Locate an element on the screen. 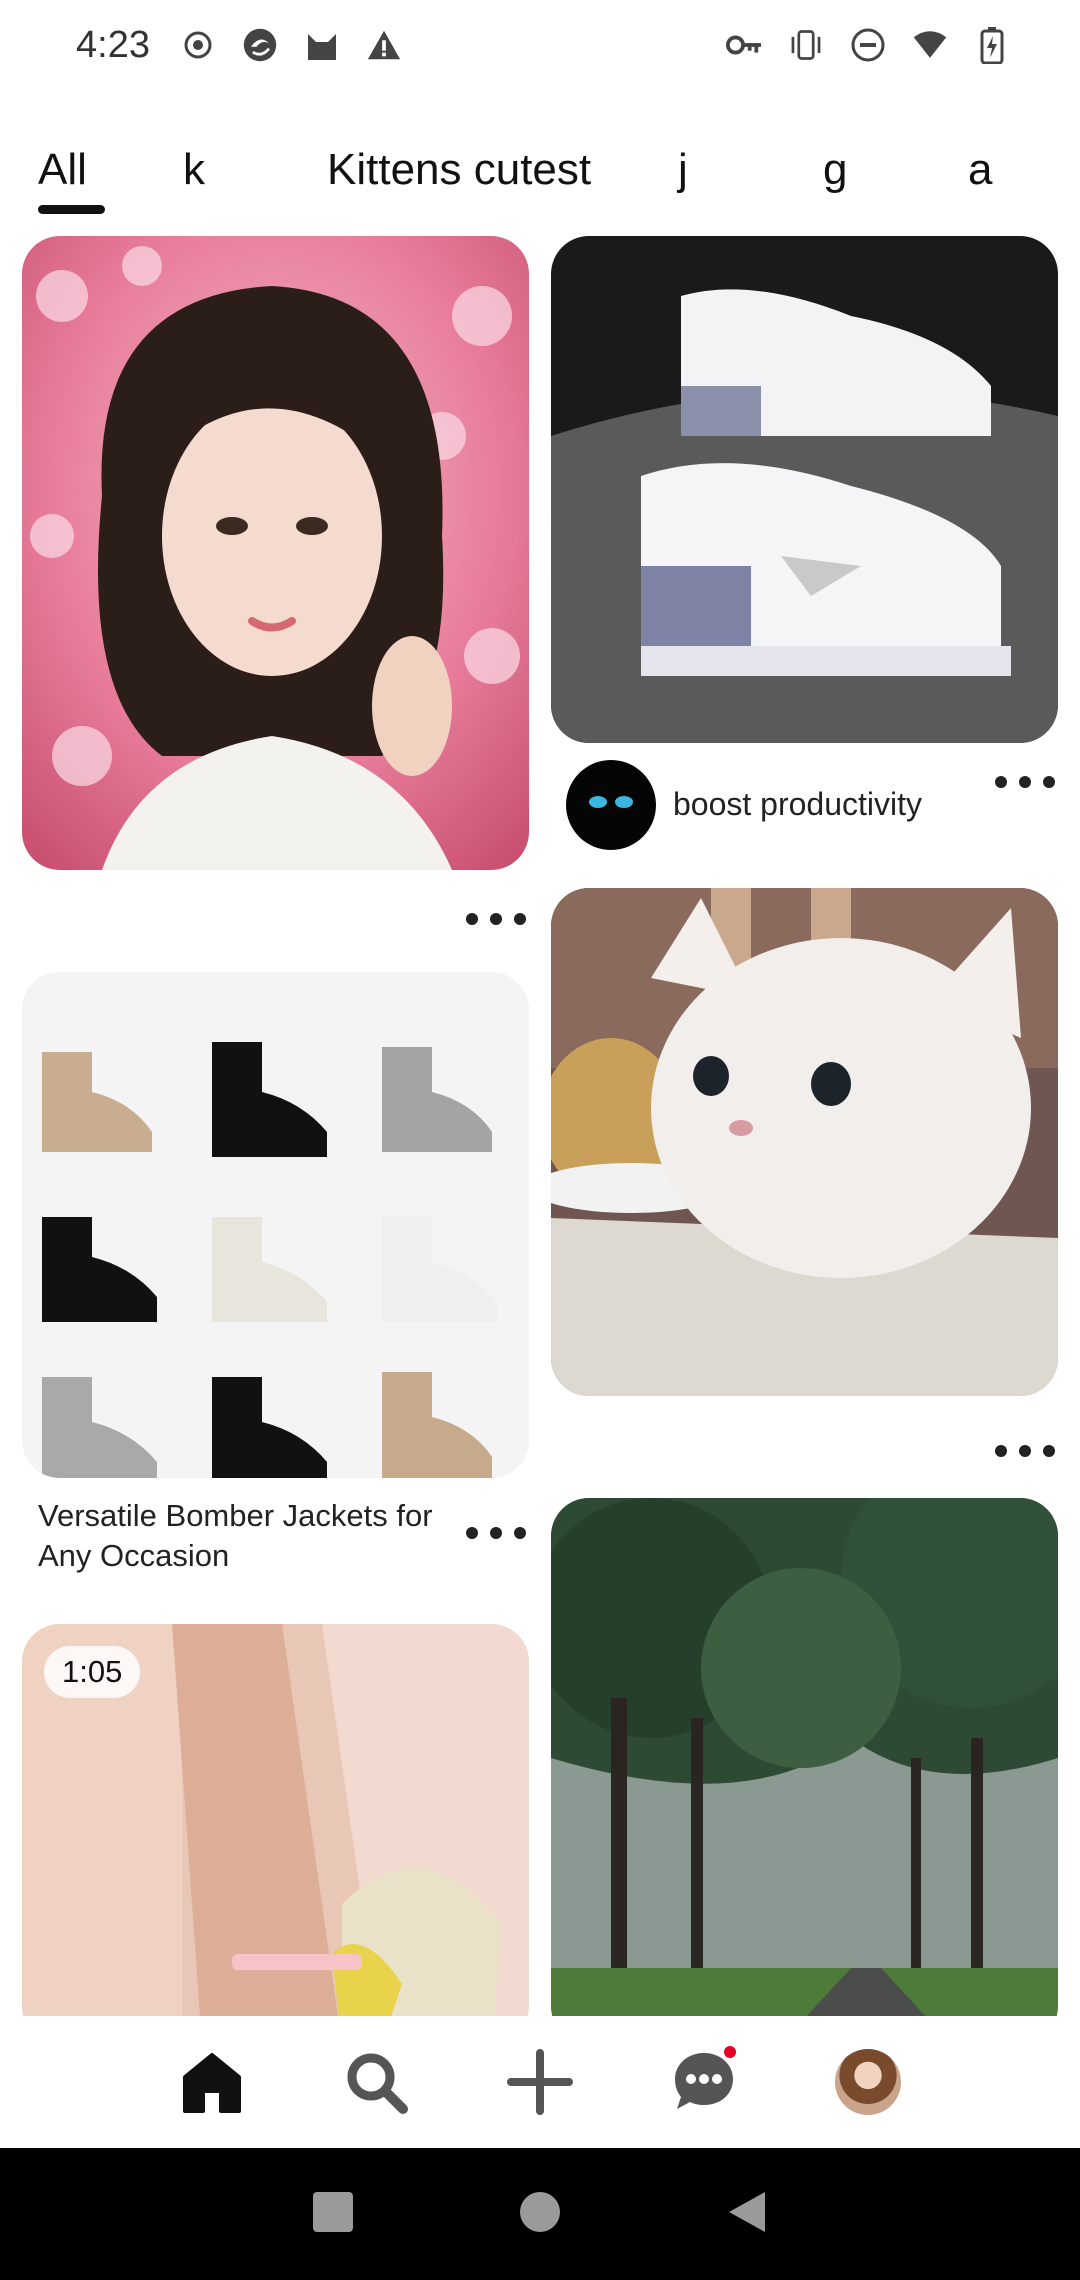 This screenshot has height=2280, width=1080. status-time: 4:23 is located at coordinates (113, 44).